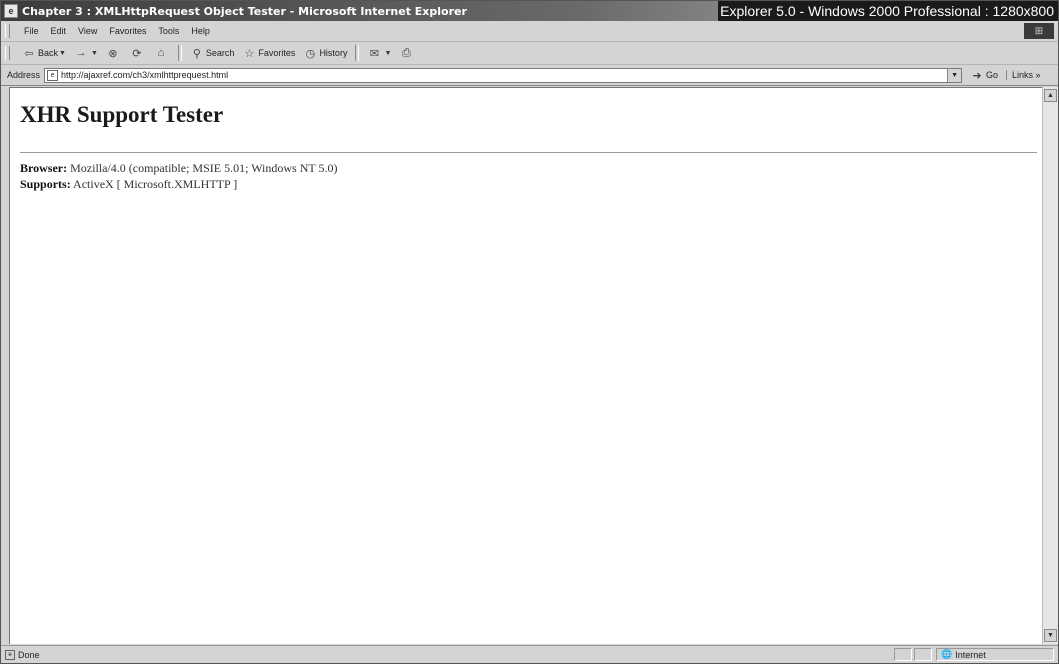 This screenshot has height=664, width=1059. What do you see at coordinates (1023, 75) in the screenshot?
I see `links-button: Links »` at bounding box center [1023, 75].